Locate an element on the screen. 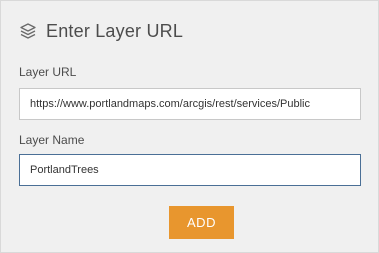 This screenshot has width=379, height=253. layer-name-input is located at coordinates (190, 170).